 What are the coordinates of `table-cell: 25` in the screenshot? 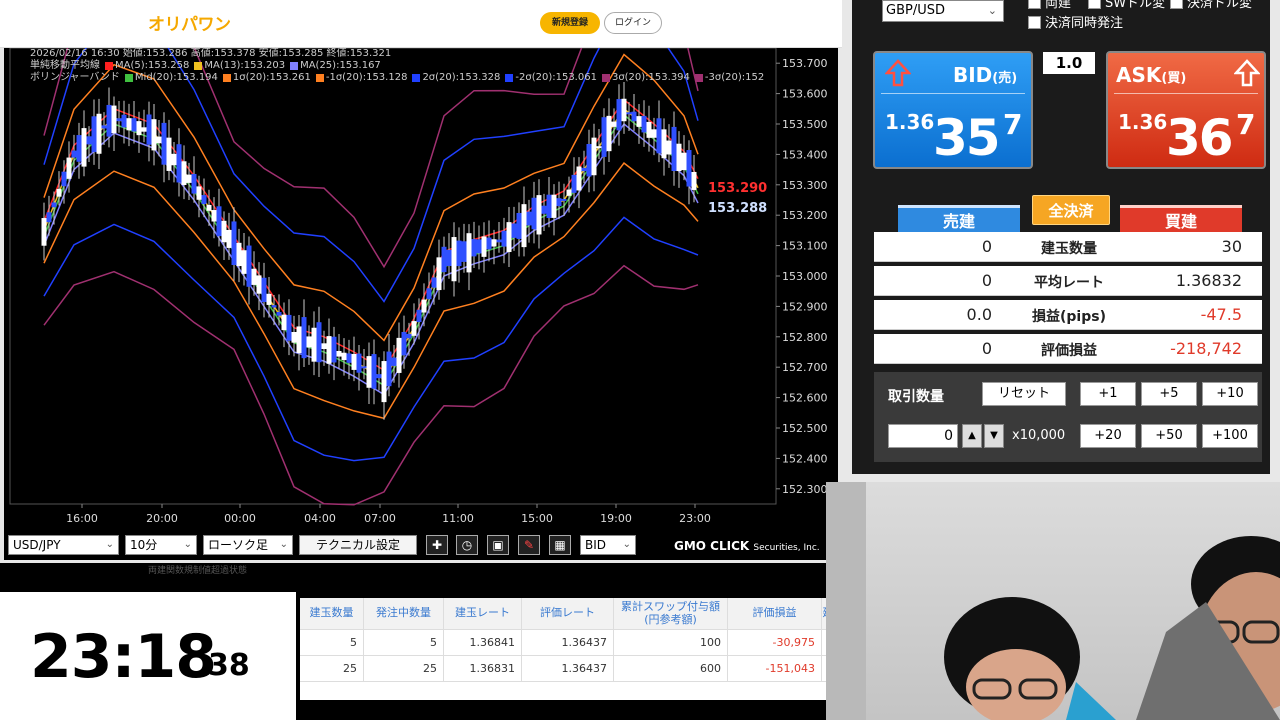 It's located at (404, 669).